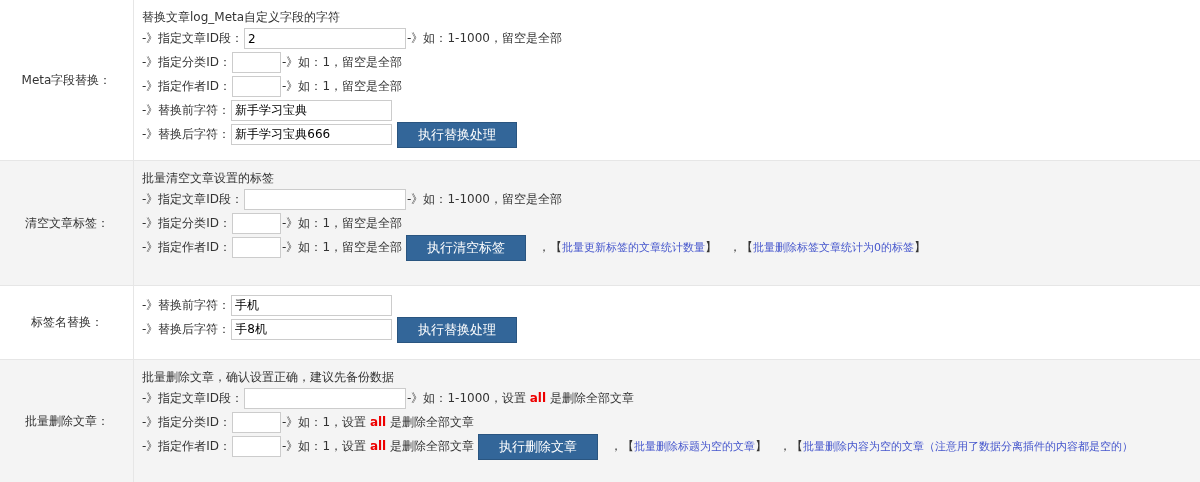 The width and height of the screenshot is (1200, 482). Describe the element at coordinates (695, 446) in the screenshot. I see `action-link: 批量删除标题为空的文章` at that location.